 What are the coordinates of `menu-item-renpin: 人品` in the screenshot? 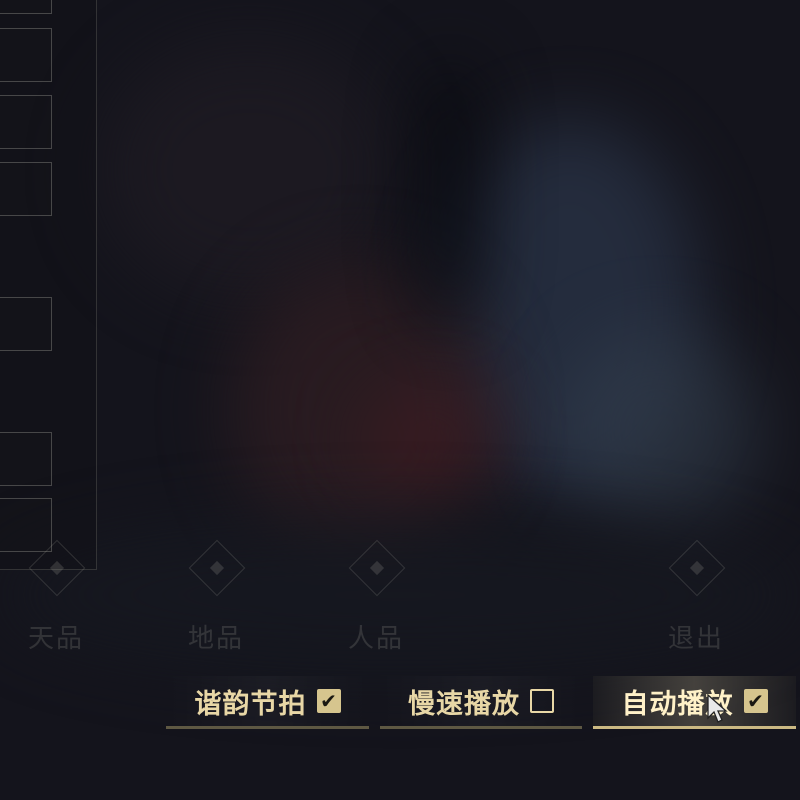 It's located at (376, 596).